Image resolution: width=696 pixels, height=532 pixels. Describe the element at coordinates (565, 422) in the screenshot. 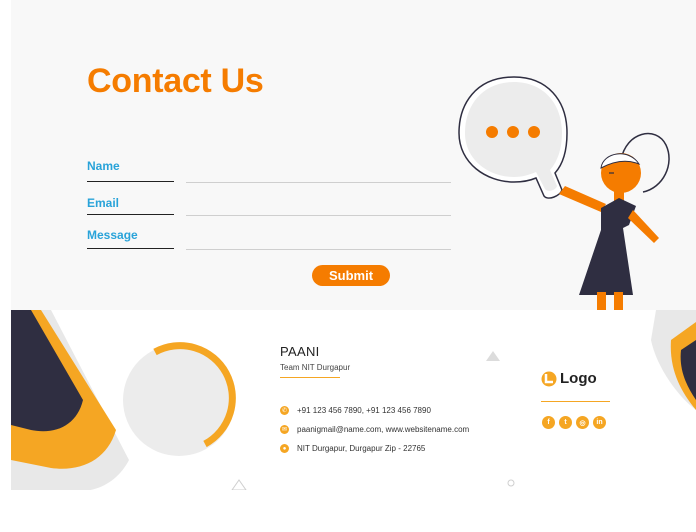

I see `twitter-icon: t` at that location.